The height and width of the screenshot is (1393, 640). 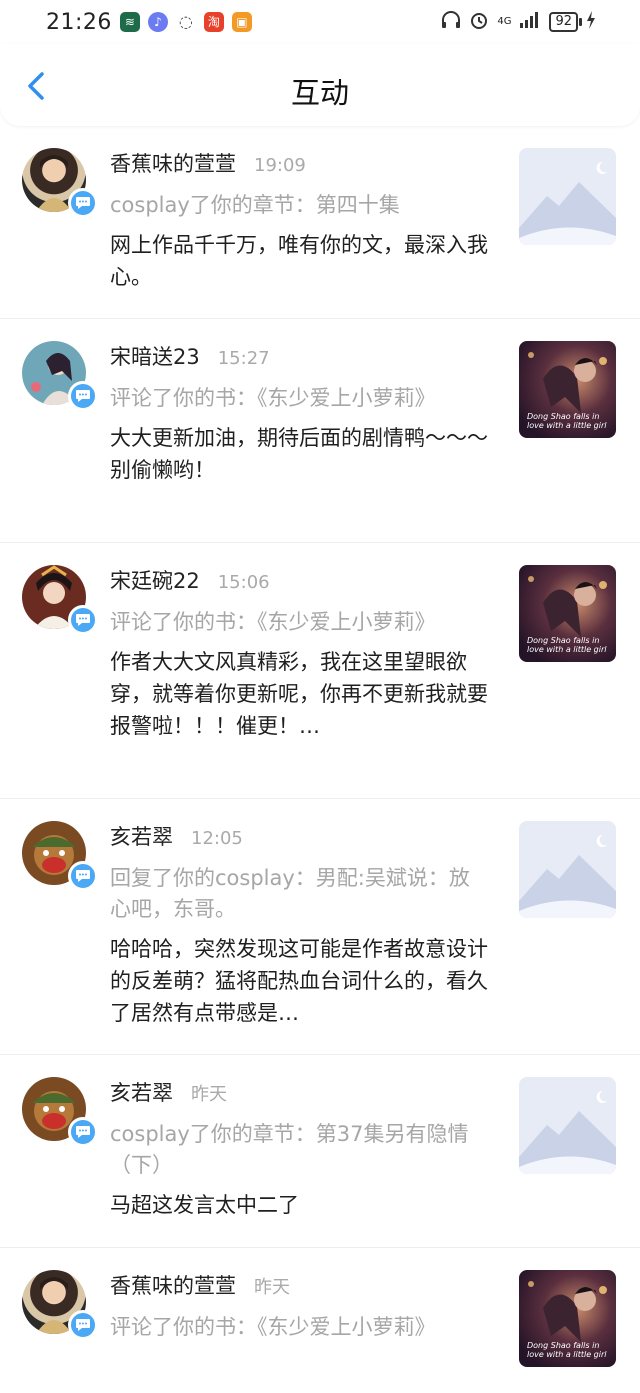 What do you see at coordinates (79, 22) in the screenshot?
I see `status-time: 21:26` at bounding box center [79, 22].